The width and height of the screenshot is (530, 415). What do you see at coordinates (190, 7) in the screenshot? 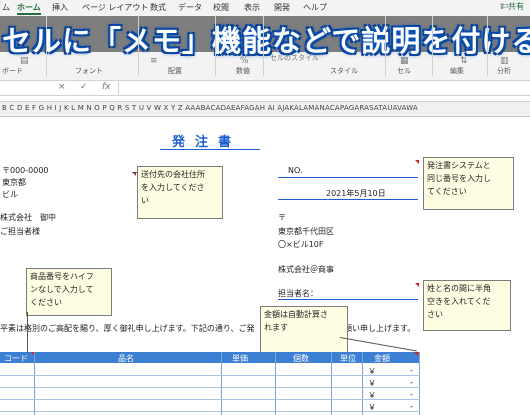
I see `tab-data: データ` at bounding box center [190, 7].